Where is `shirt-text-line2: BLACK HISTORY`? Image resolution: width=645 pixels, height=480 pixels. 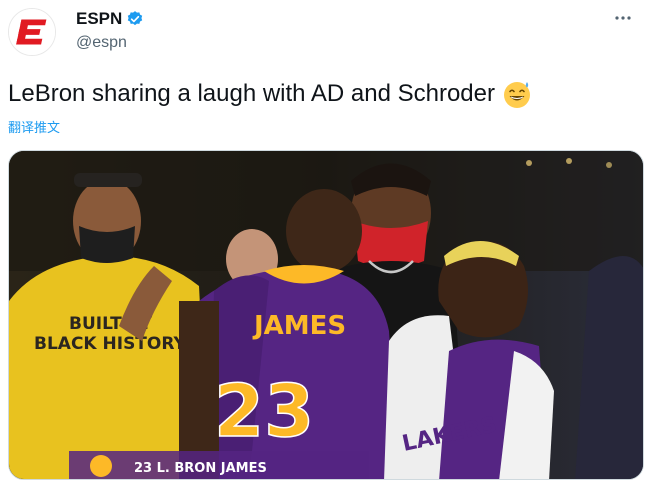
shirt-text-line2: BLACK HISTORY is located at coordinates (110, 344).